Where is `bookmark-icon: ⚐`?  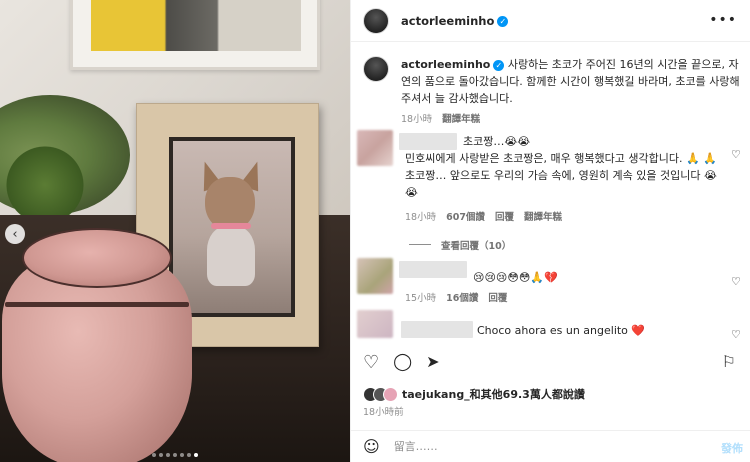 bookmark-icon: ⚐ is located at coordinates (729, 361).